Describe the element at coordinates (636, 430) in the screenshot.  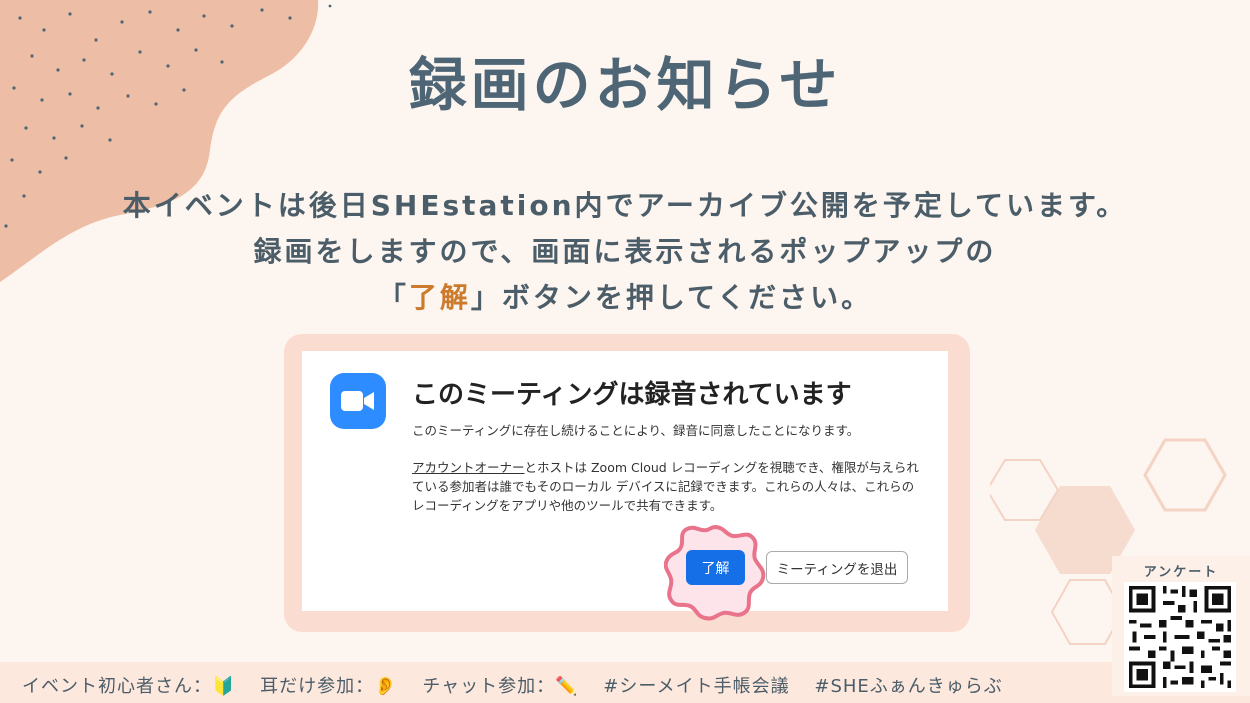
I see `dialog-consent-text: このミーティングに存在し続けることにより、録音に同意したことになります。` at that location.